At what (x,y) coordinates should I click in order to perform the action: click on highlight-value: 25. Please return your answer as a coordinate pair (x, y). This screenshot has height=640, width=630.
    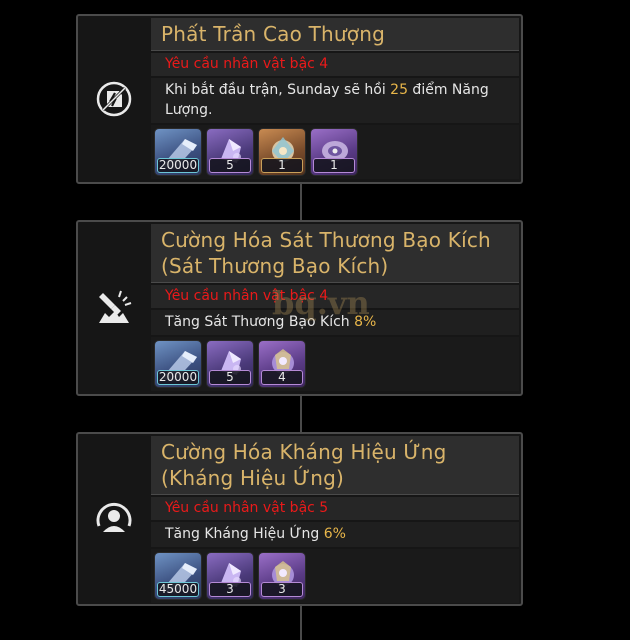
    Looking at the image, I should click on (399, 90).